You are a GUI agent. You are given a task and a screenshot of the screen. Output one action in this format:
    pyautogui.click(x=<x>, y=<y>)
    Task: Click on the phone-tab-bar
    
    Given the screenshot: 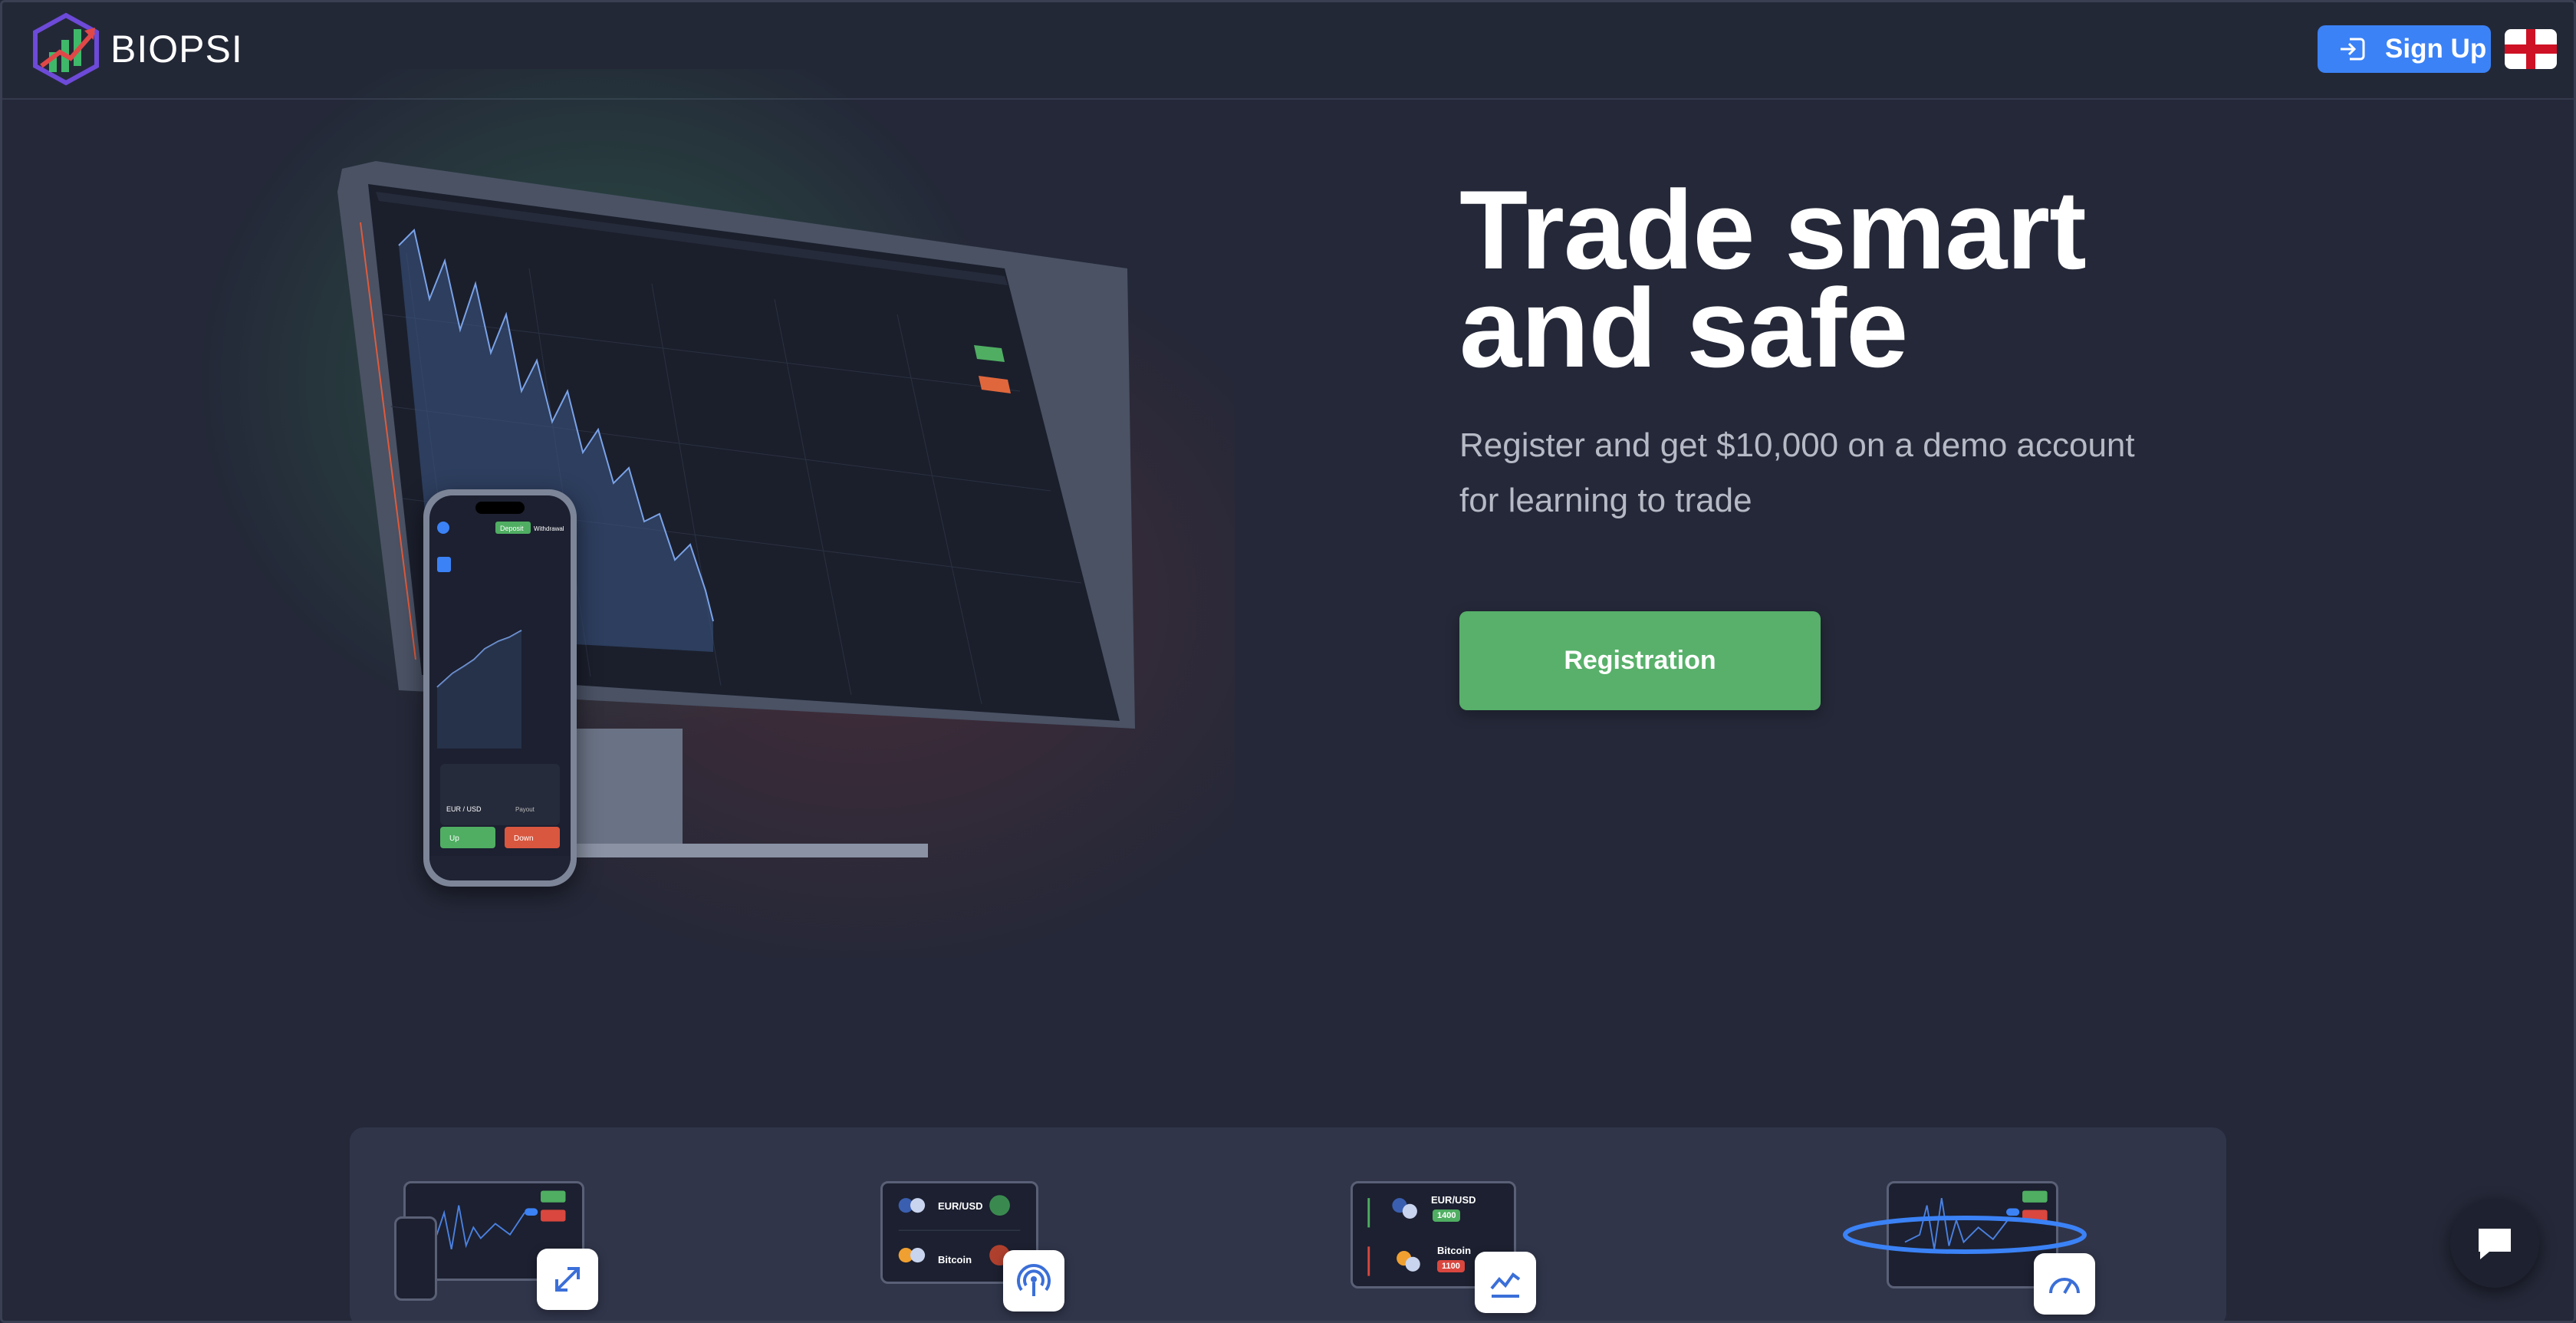 What is the action you would take?
    pyautogui.click(x=500, y=868)
    